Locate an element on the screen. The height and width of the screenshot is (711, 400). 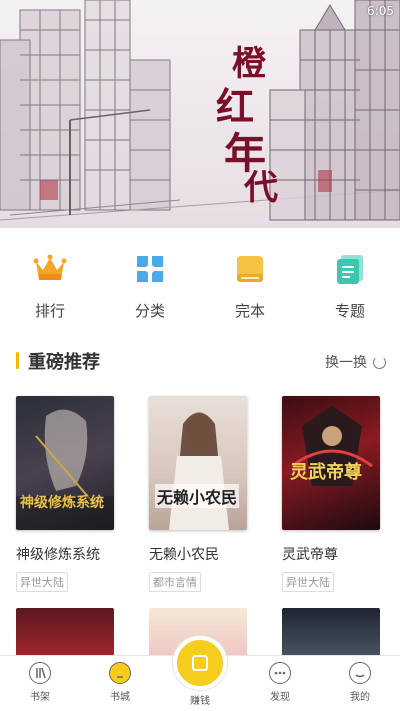
book-cover: 神级修炼系统 is located at coordinates (65, 463).